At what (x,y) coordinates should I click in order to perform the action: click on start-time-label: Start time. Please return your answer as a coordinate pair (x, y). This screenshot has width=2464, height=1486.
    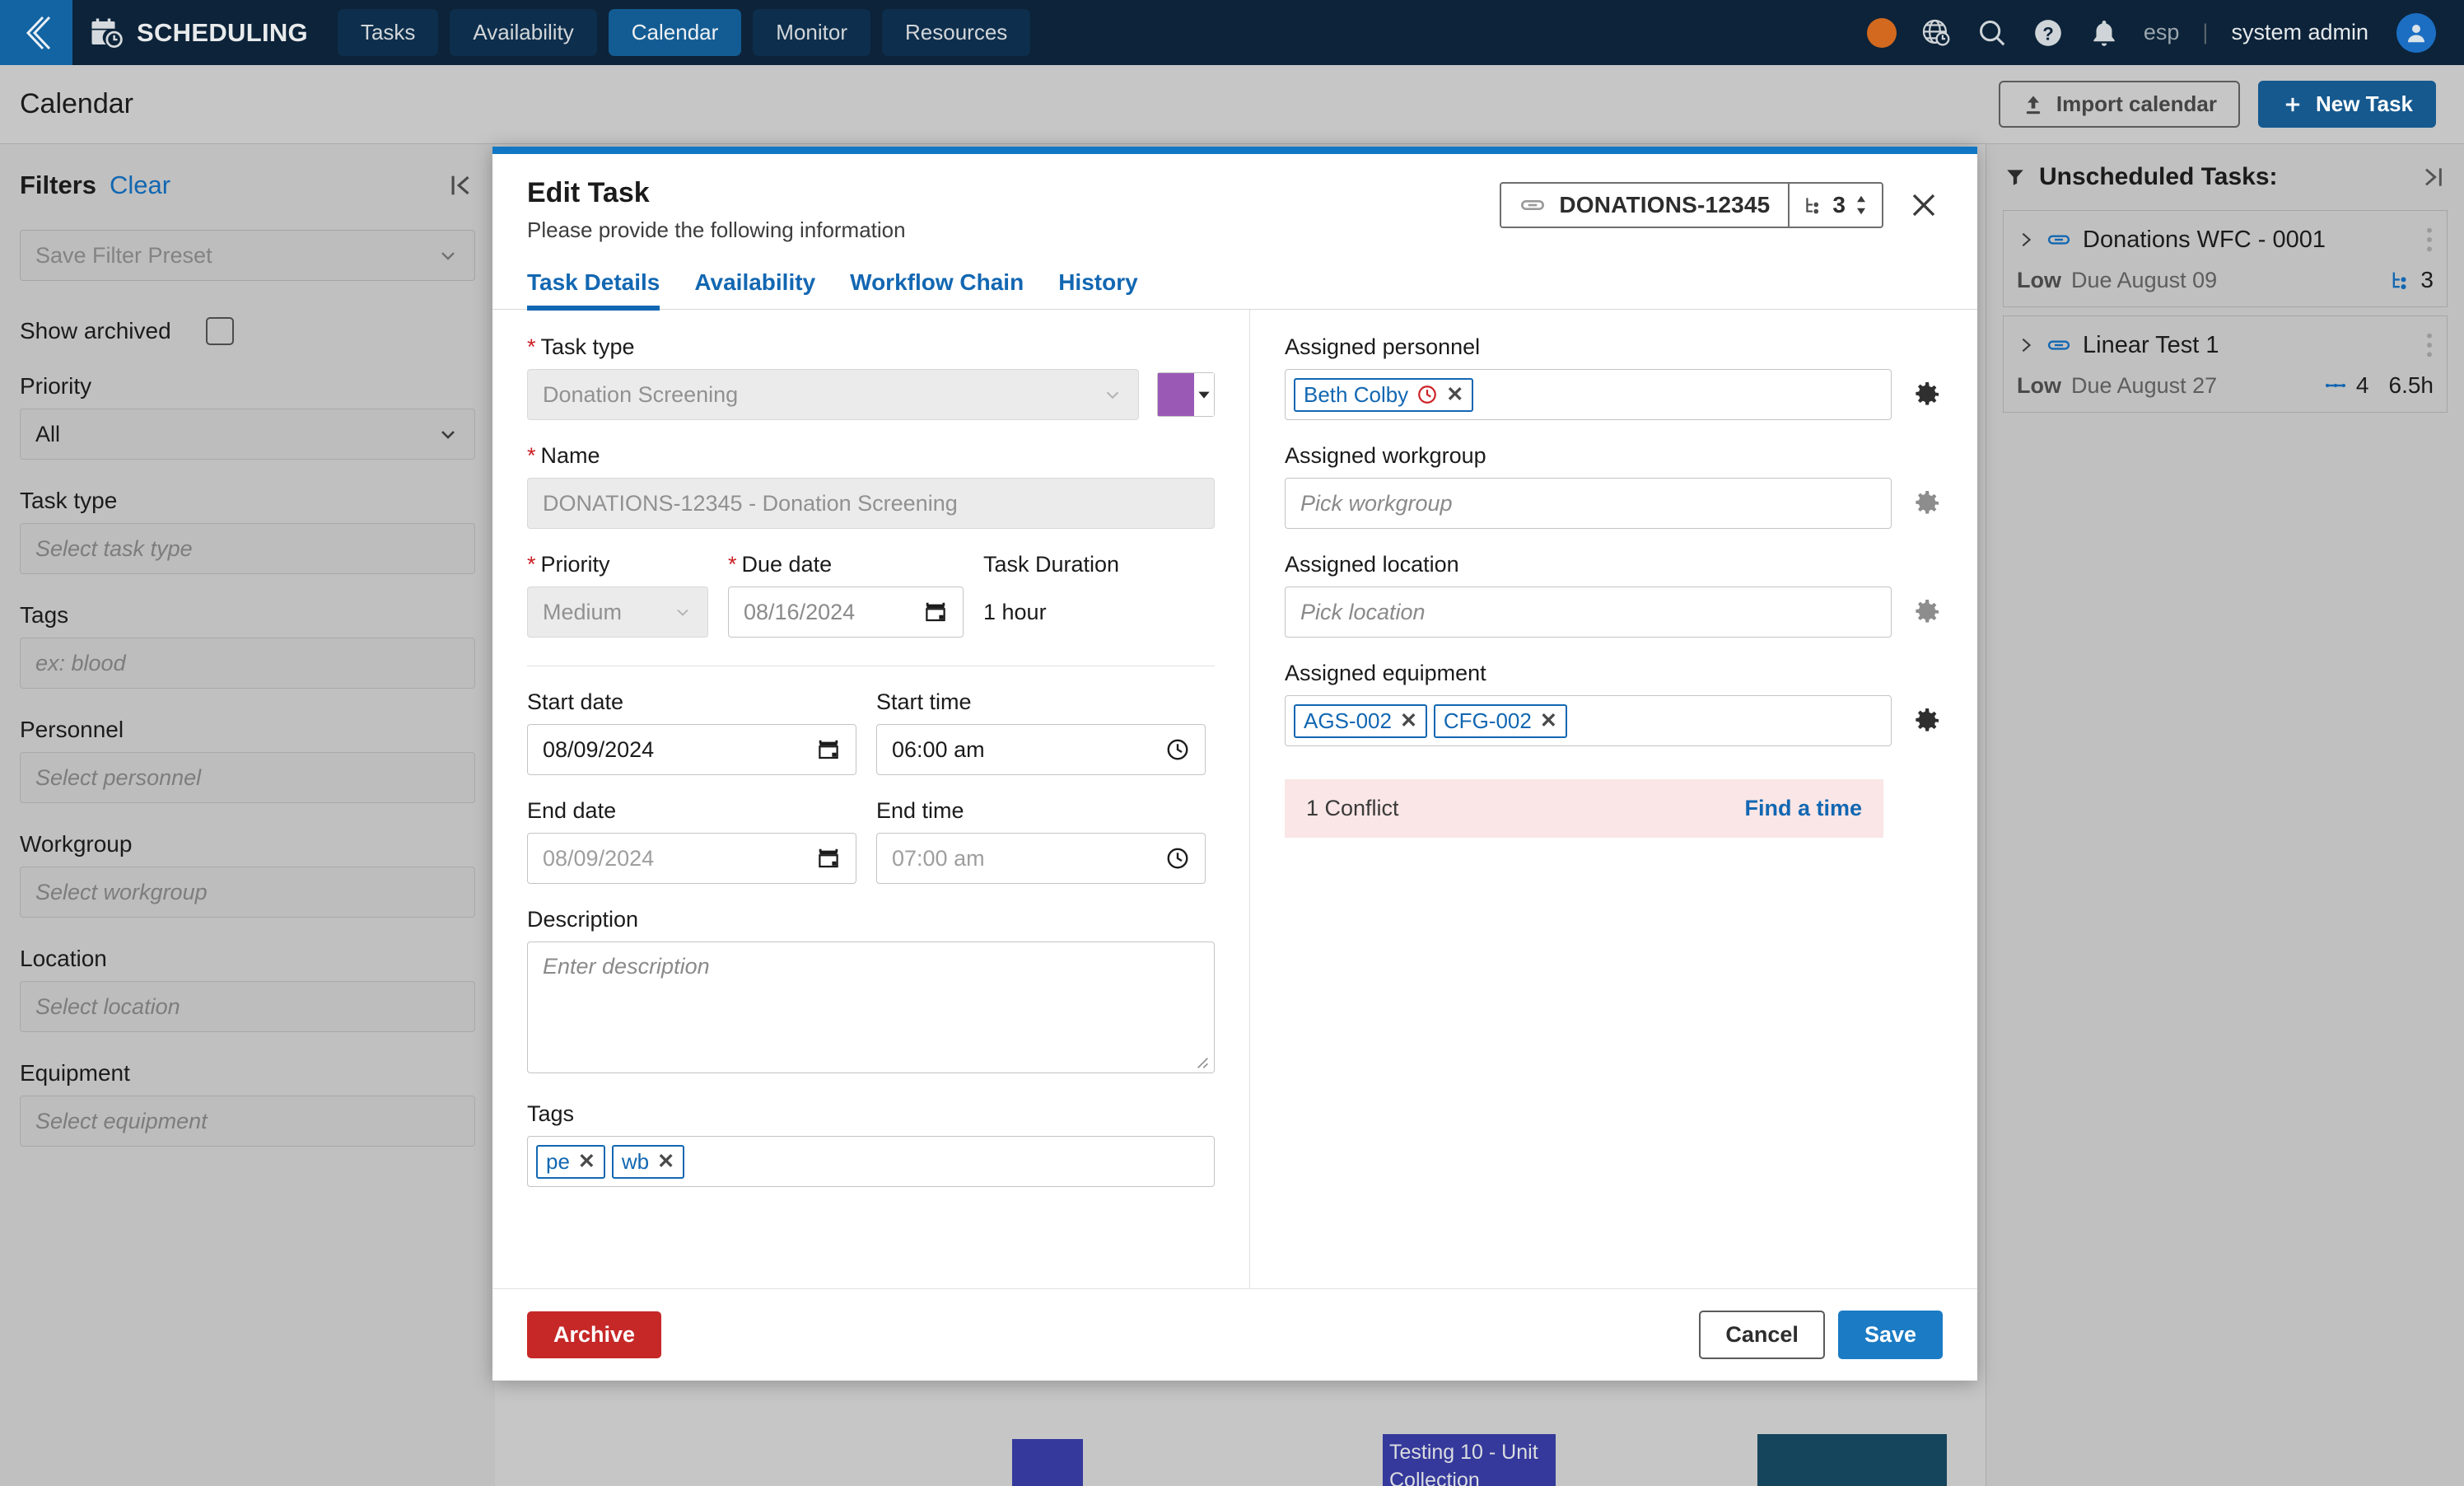
    Looking at the image, I should click on (924, 701).